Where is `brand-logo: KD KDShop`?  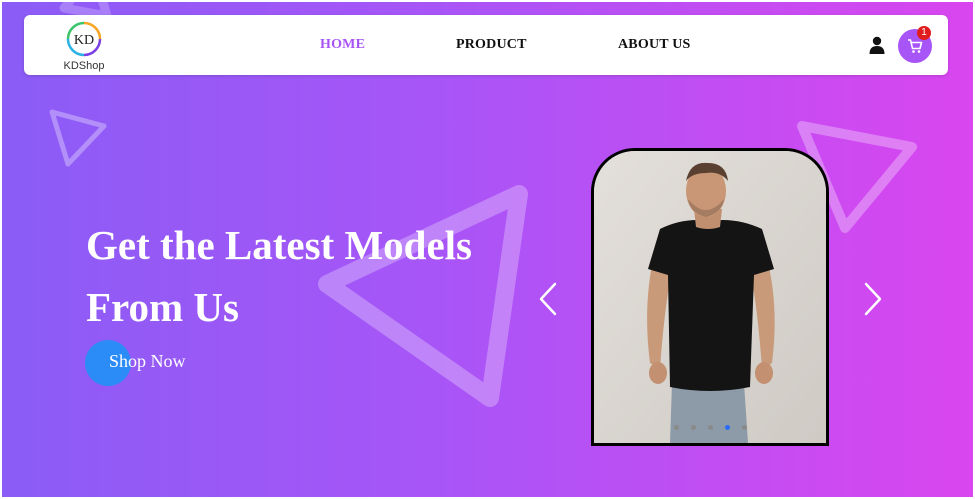 brand-logo: KD KDShop is located at coordinates (84, 47).